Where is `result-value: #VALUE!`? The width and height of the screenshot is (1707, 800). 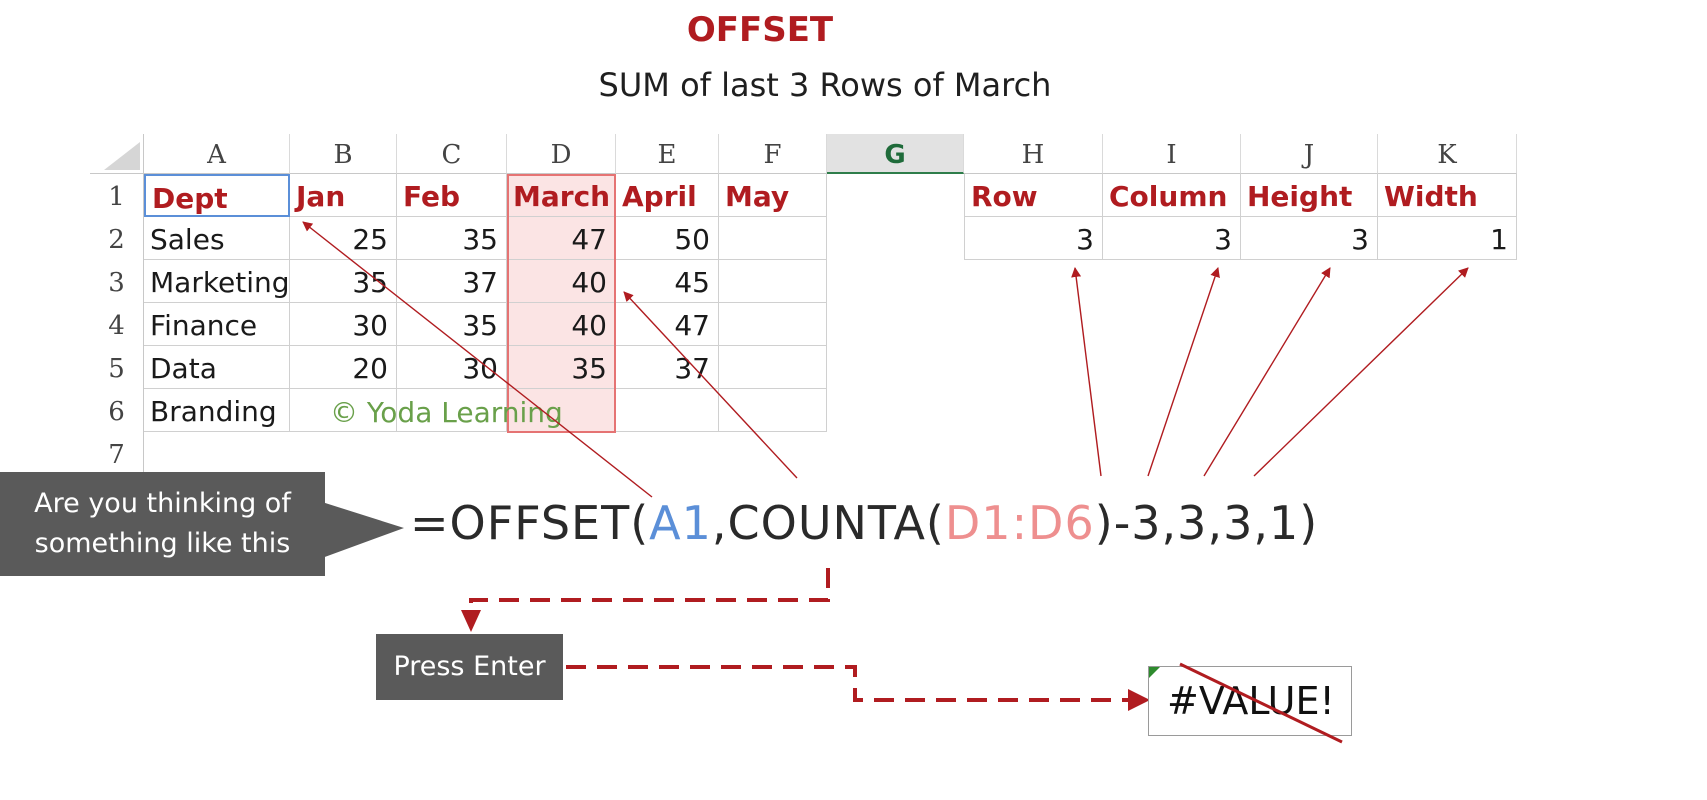
result-value: #VALUE! is located at coordinates (1251, 701).